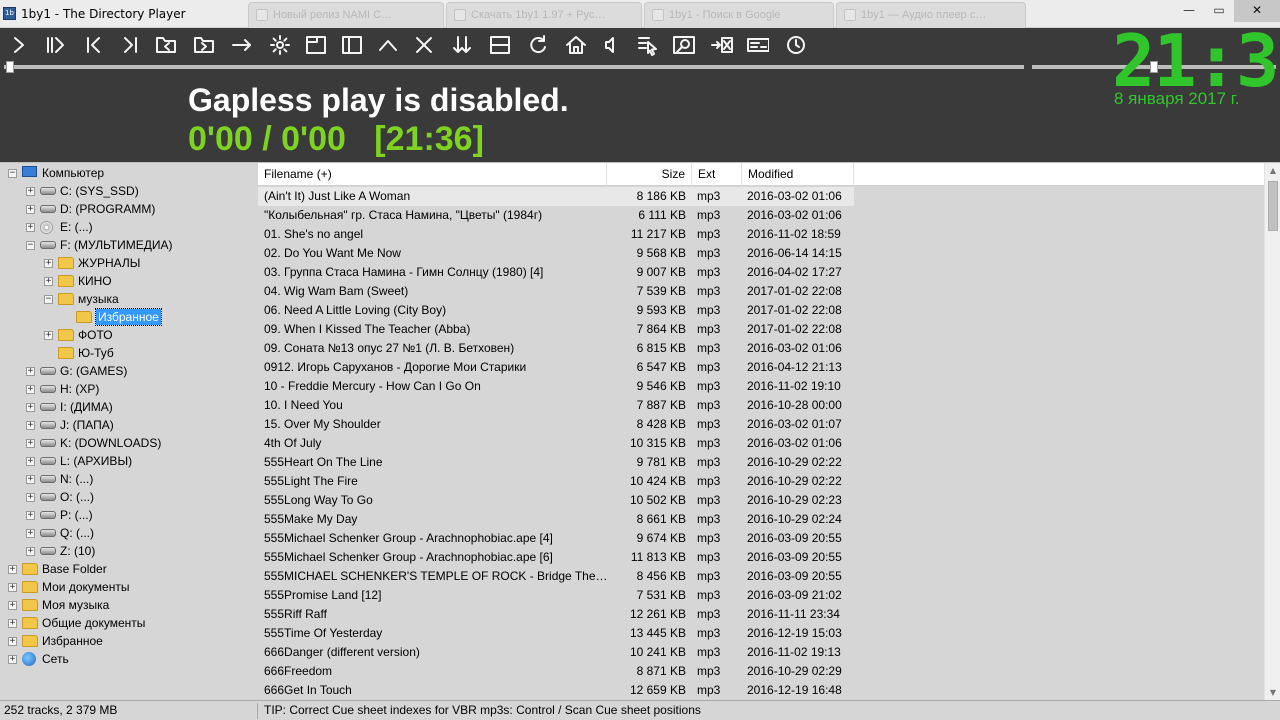  What do you see at coordinates (352, 45) in the screenshot?
I see `side-panel-icon` at bounding box center [352, 45].